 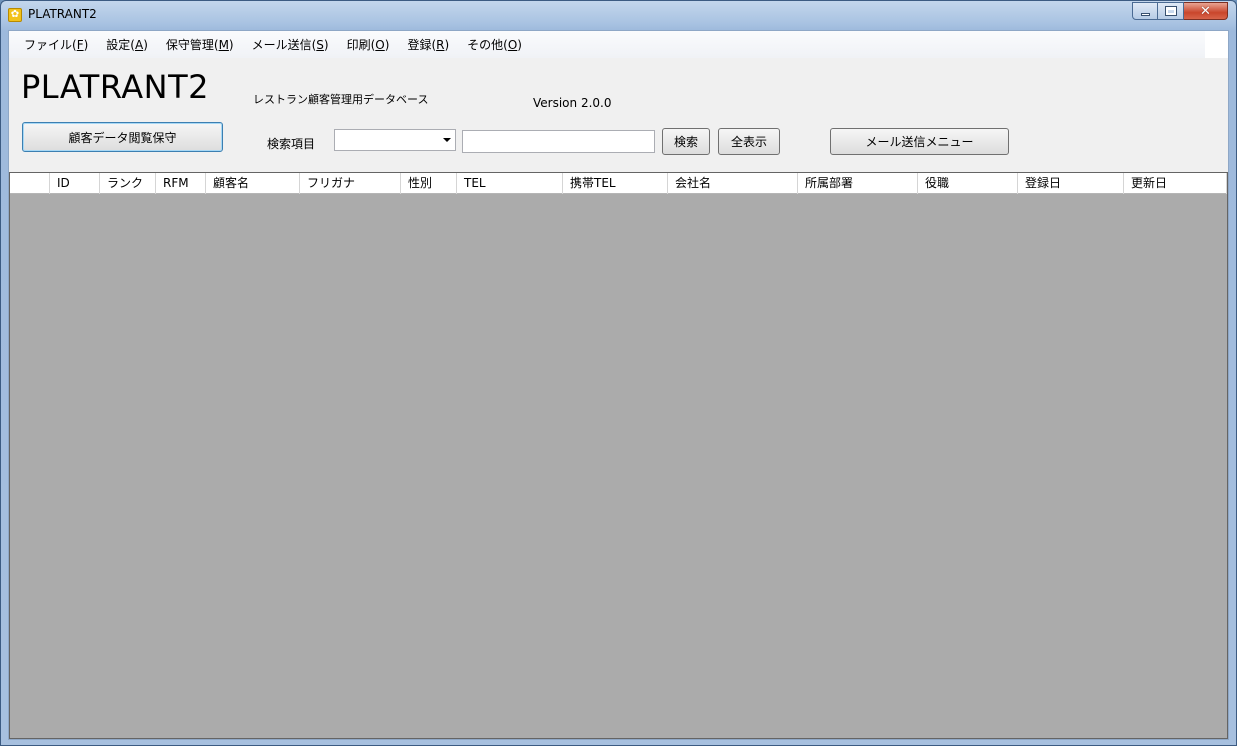 I want to click on minimize-icon, so click(x=1145, y=14).